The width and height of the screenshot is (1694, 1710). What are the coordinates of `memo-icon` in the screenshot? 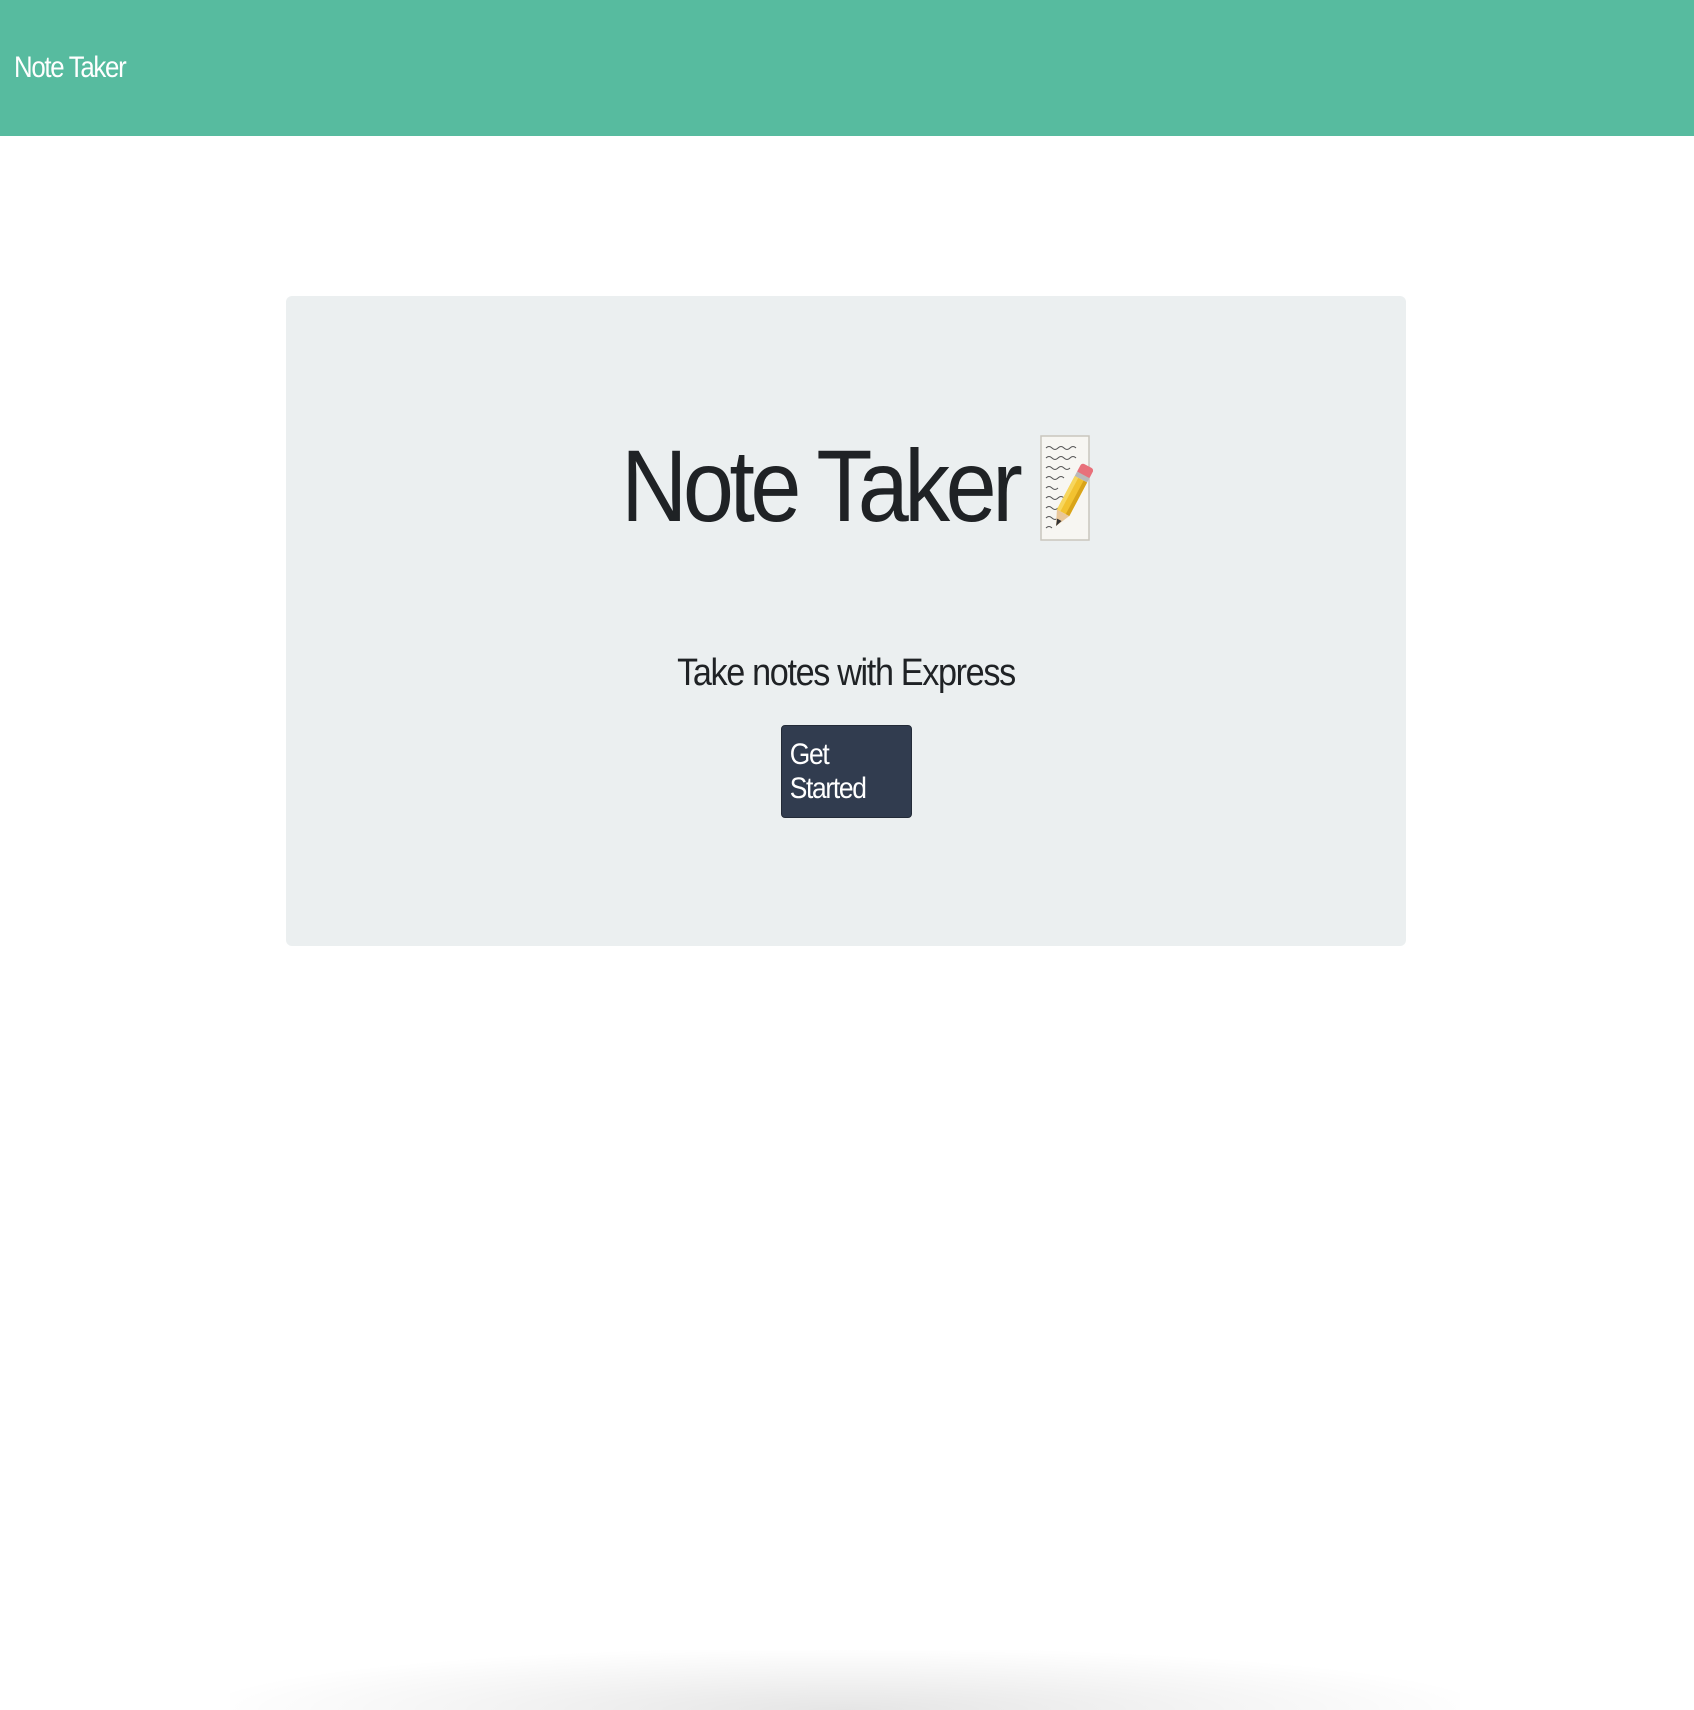 It's located at (1066, 488).